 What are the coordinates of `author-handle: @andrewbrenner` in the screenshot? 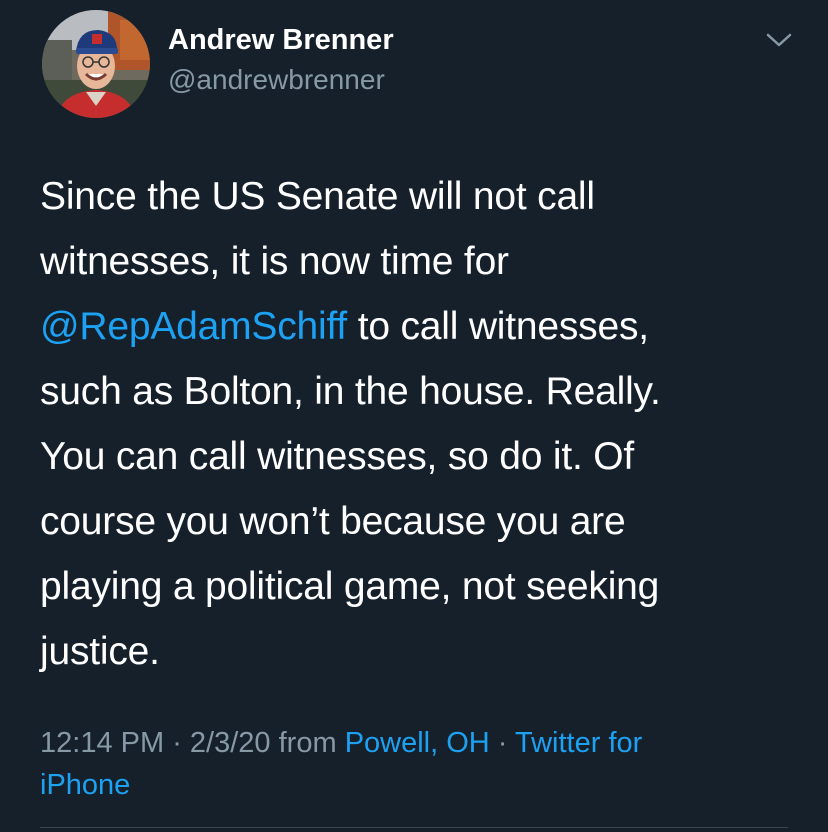 It's located at (276, 80).